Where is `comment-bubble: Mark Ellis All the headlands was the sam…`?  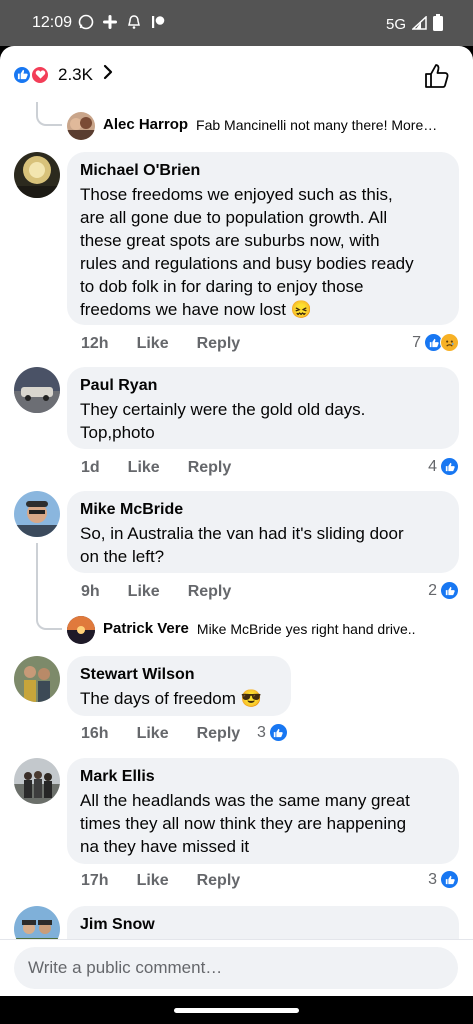 comment-bubble: Mark Ellis All the headlands was the sam… is located at coordinates (263, 811).